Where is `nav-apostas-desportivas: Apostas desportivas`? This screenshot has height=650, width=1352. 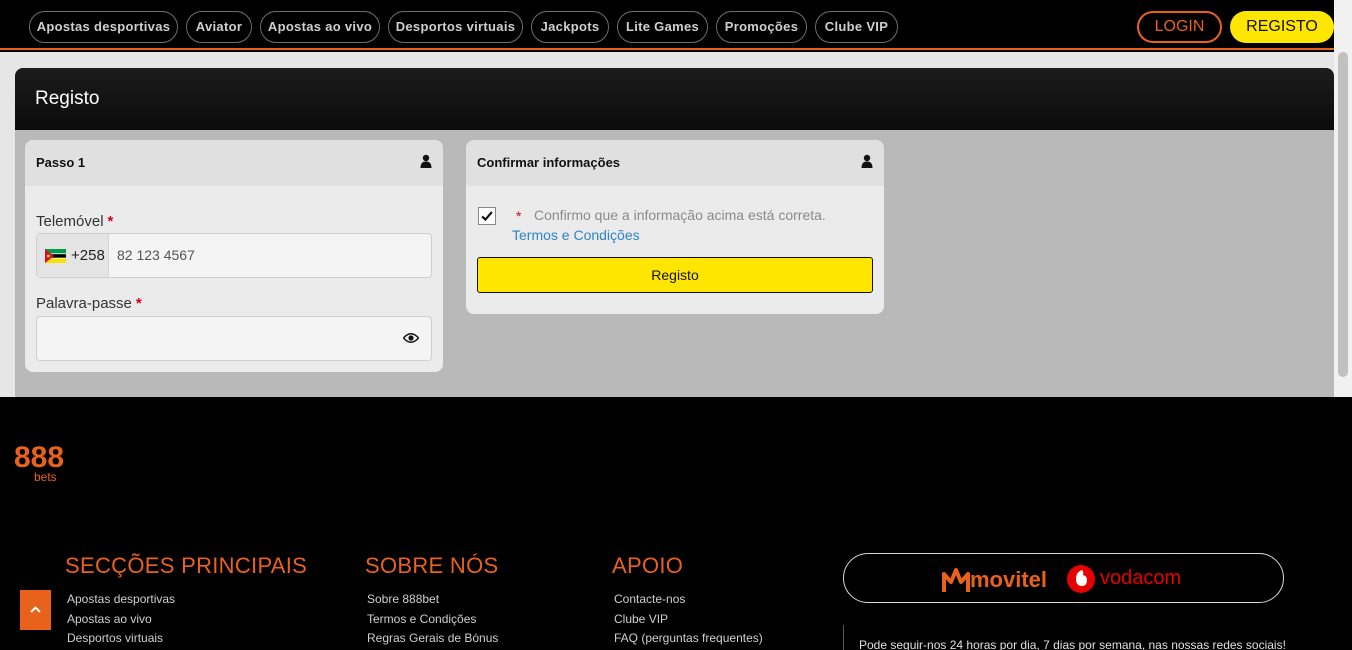 nav-apostas-desportivas: Apostas desportivas is located at coordinates (103, 27).